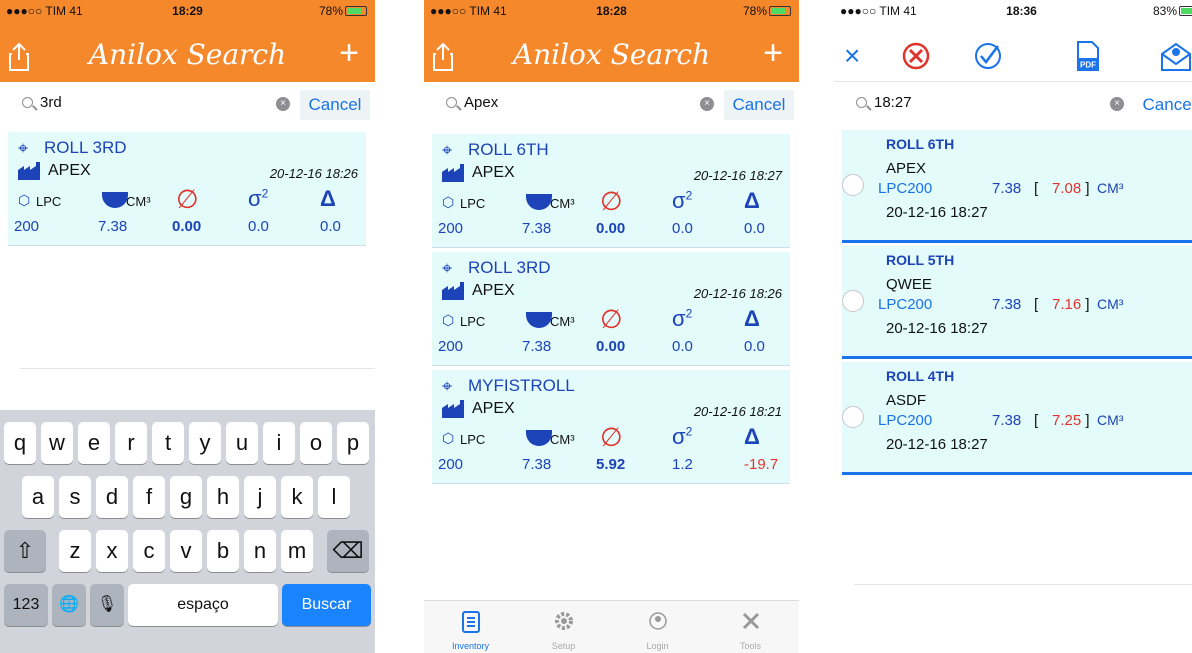  Describe the element at coordinates (279, 443) in the screenshot. I see `key-i: i` at that location.